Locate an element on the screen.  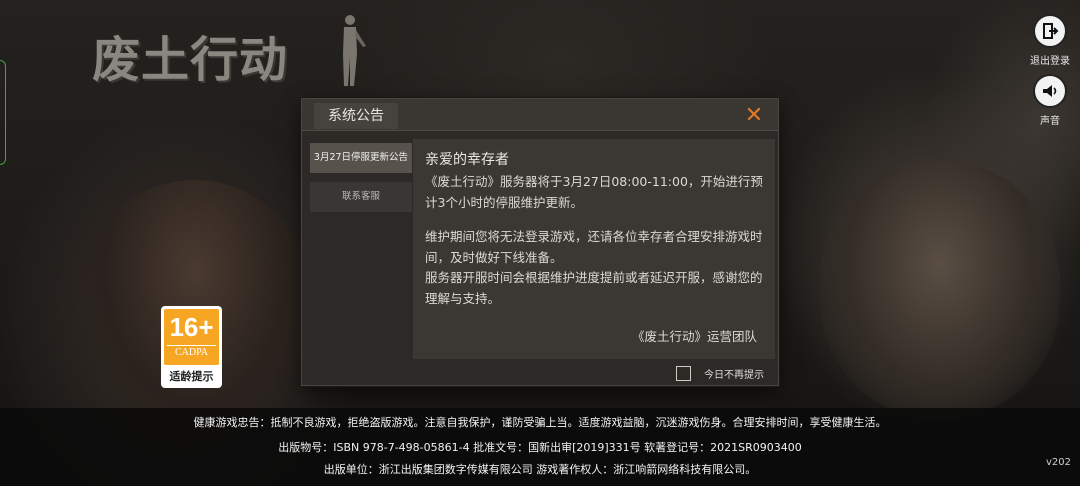
publisher-info-text: 出版单位：浙江出版集团数字传媒有限公司 游戏著作权人：浙江响箭网络科技有限公司。 is located at coordinates (540, 469).